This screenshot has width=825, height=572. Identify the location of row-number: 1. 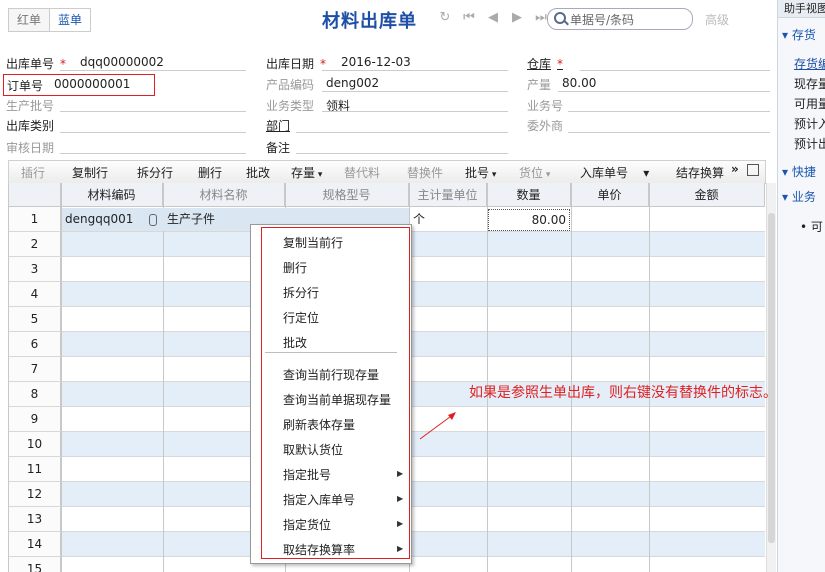
(35, 219).